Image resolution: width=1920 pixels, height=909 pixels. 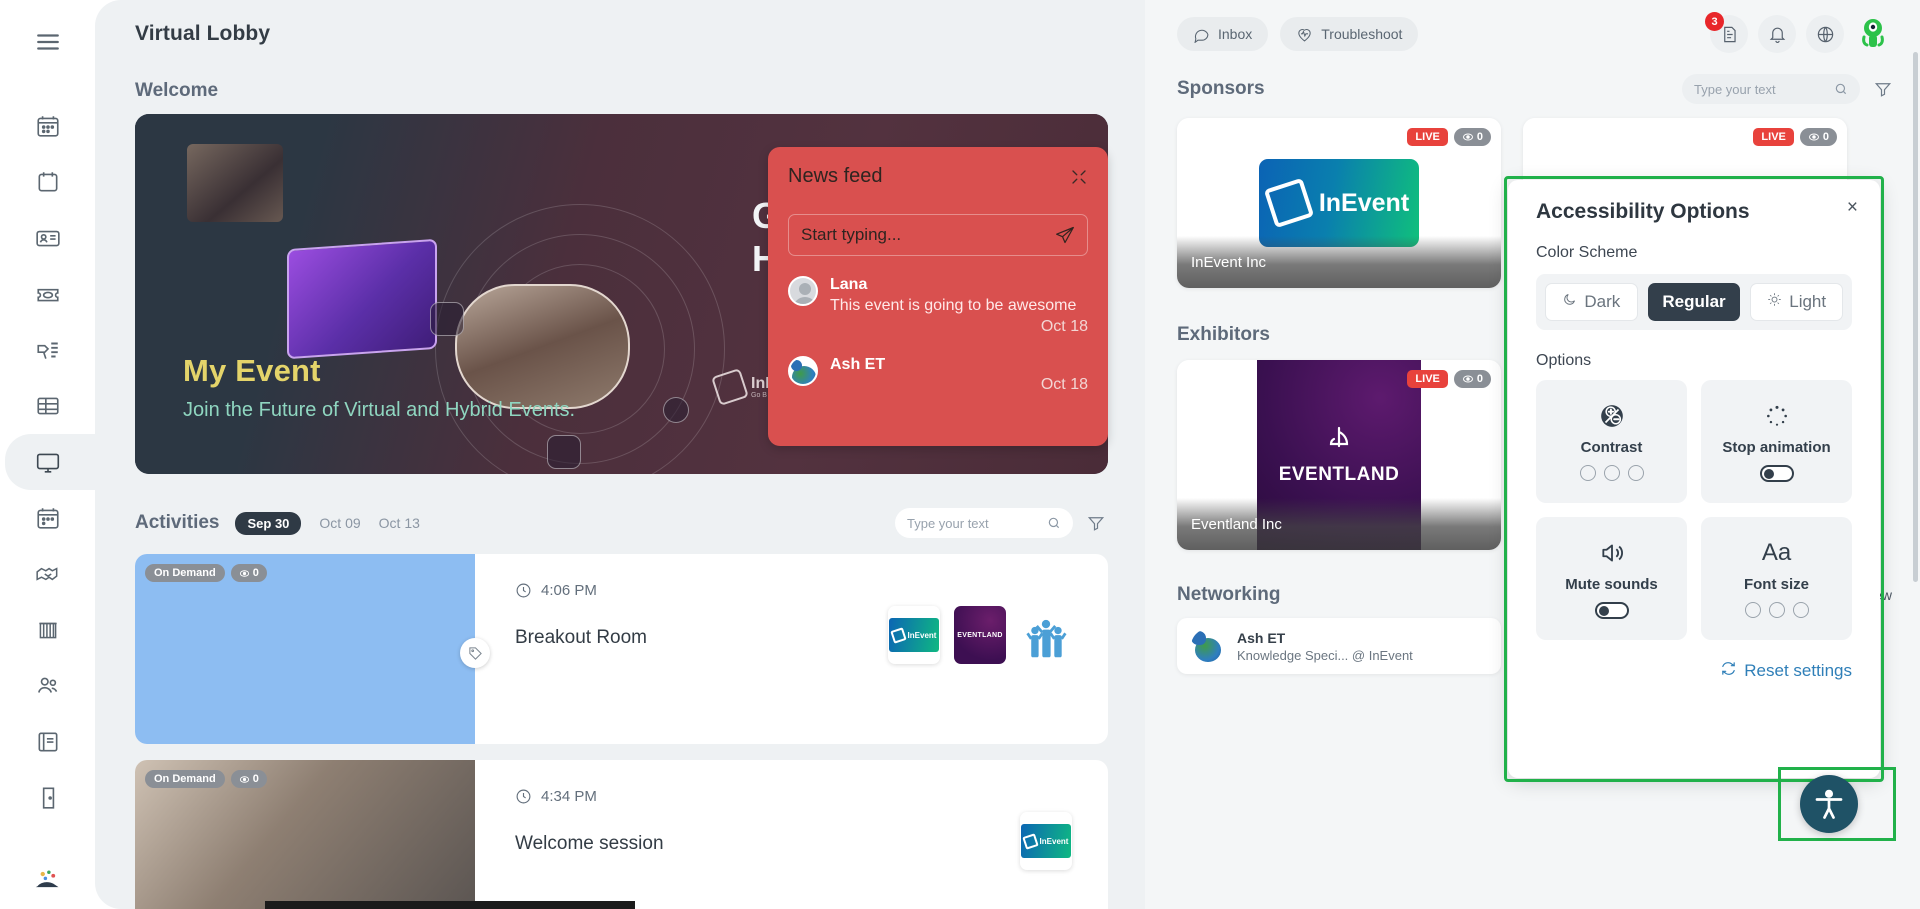 I want to click on option-contrast: Contrast, so click(x=1611, y=441).